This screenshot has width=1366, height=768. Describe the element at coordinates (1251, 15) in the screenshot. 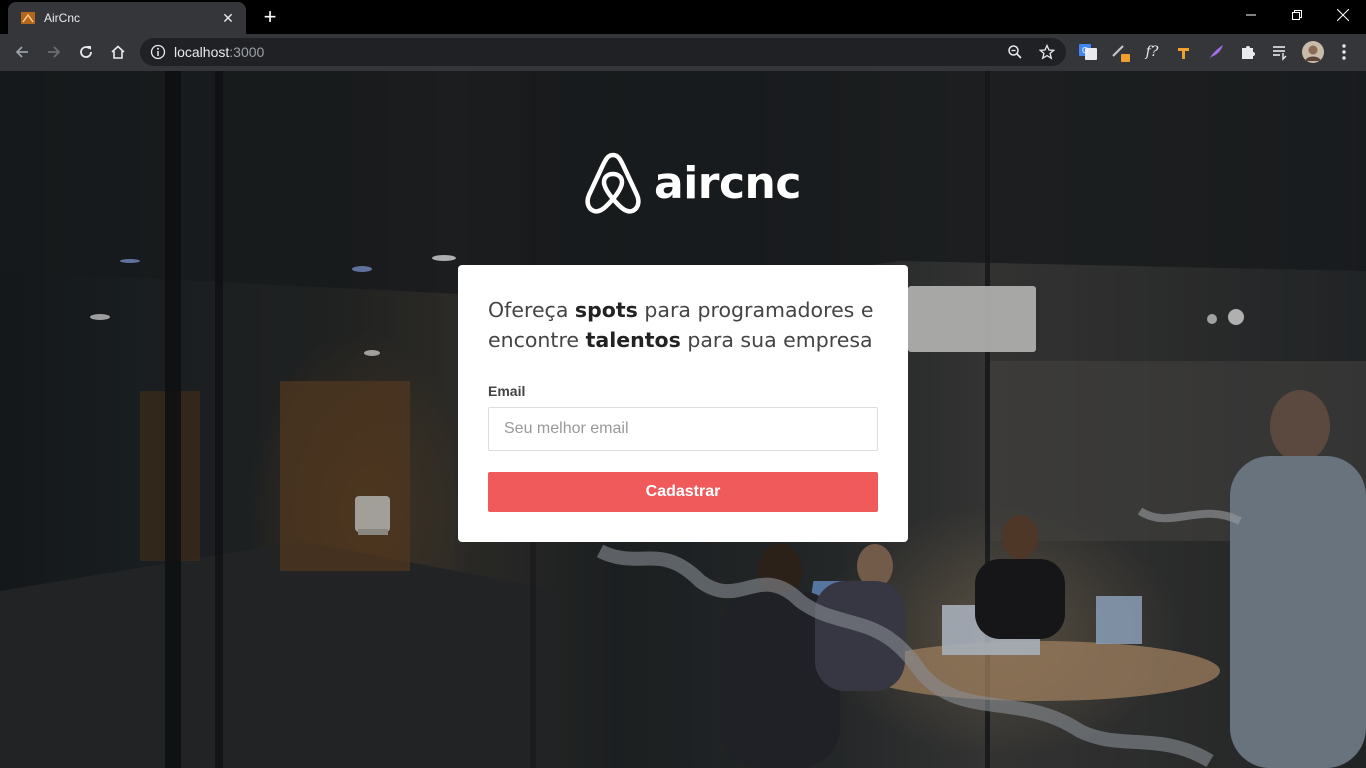

I see `minimize-icon` at that location.